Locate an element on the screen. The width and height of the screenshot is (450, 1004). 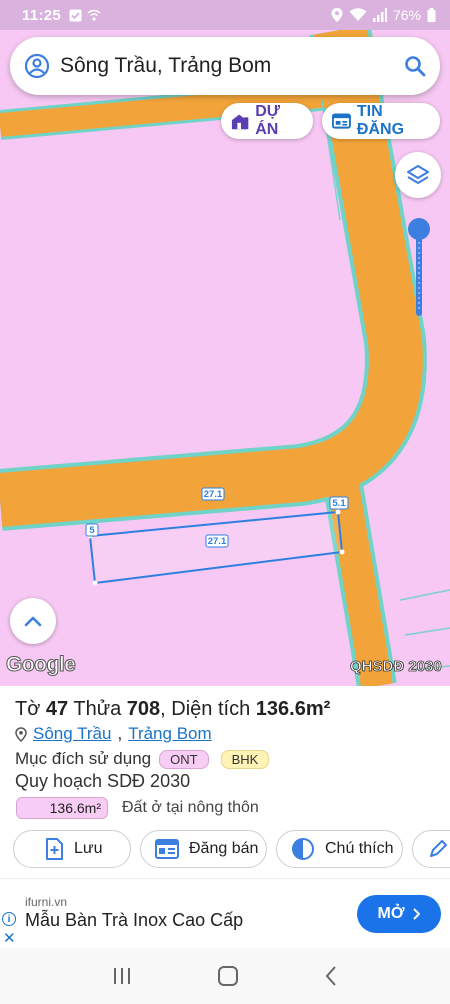
chevron-up-icon is located at coordinates (33, 621).